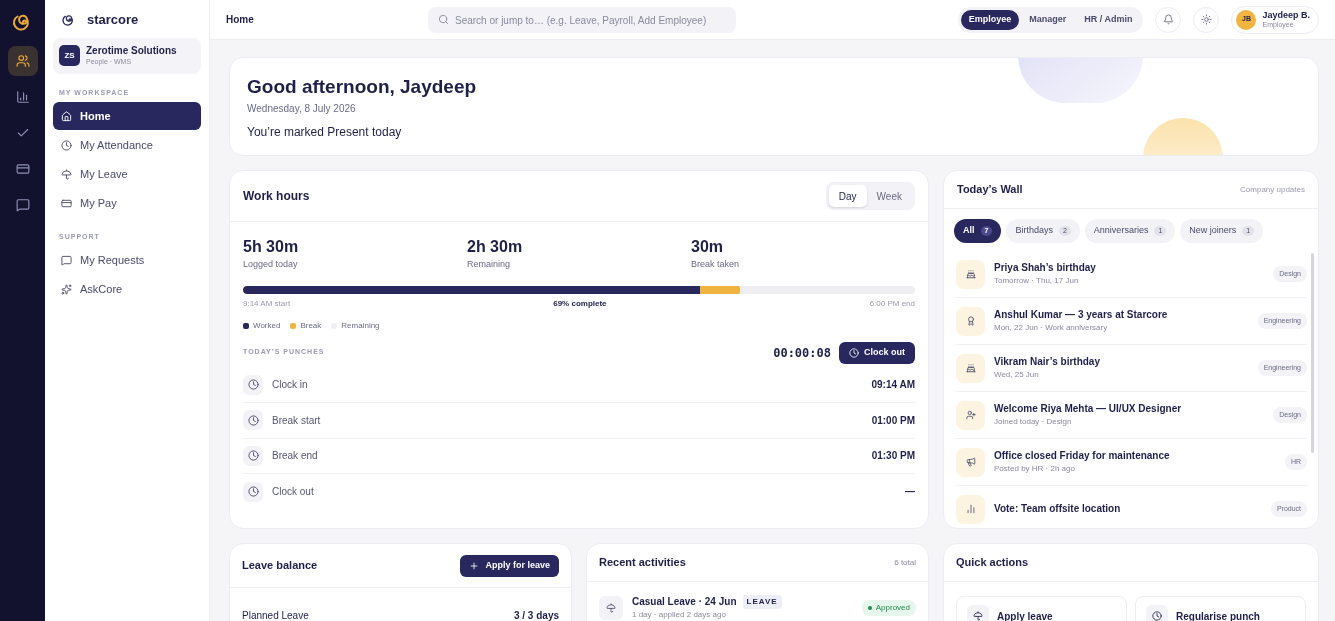 The width and height of the screenshot is (1335, 621). I want to click on timer: 00:00:08, so click(802, 353).